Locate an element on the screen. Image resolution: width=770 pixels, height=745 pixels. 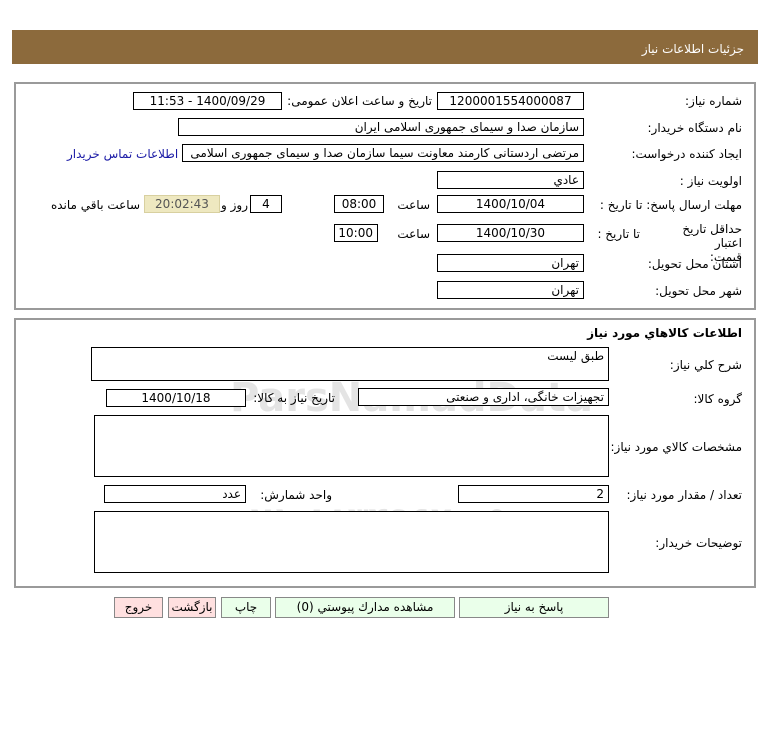
buyer-label: نام دستگاه خریدار: is located at coordinates (695, 128).